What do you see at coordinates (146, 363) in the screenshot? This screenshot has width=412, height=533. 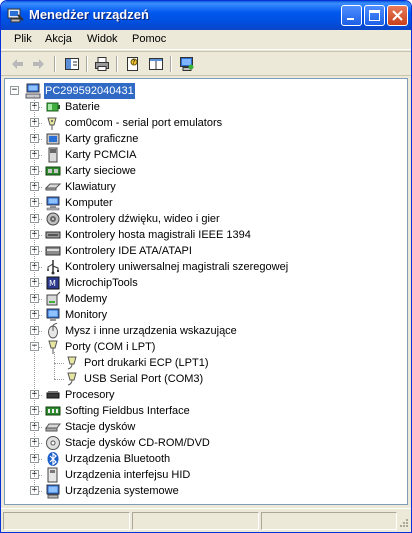 I see `tree-item-label: Port drukarki ECP (LPT1)` at bounding box center [146, 363].